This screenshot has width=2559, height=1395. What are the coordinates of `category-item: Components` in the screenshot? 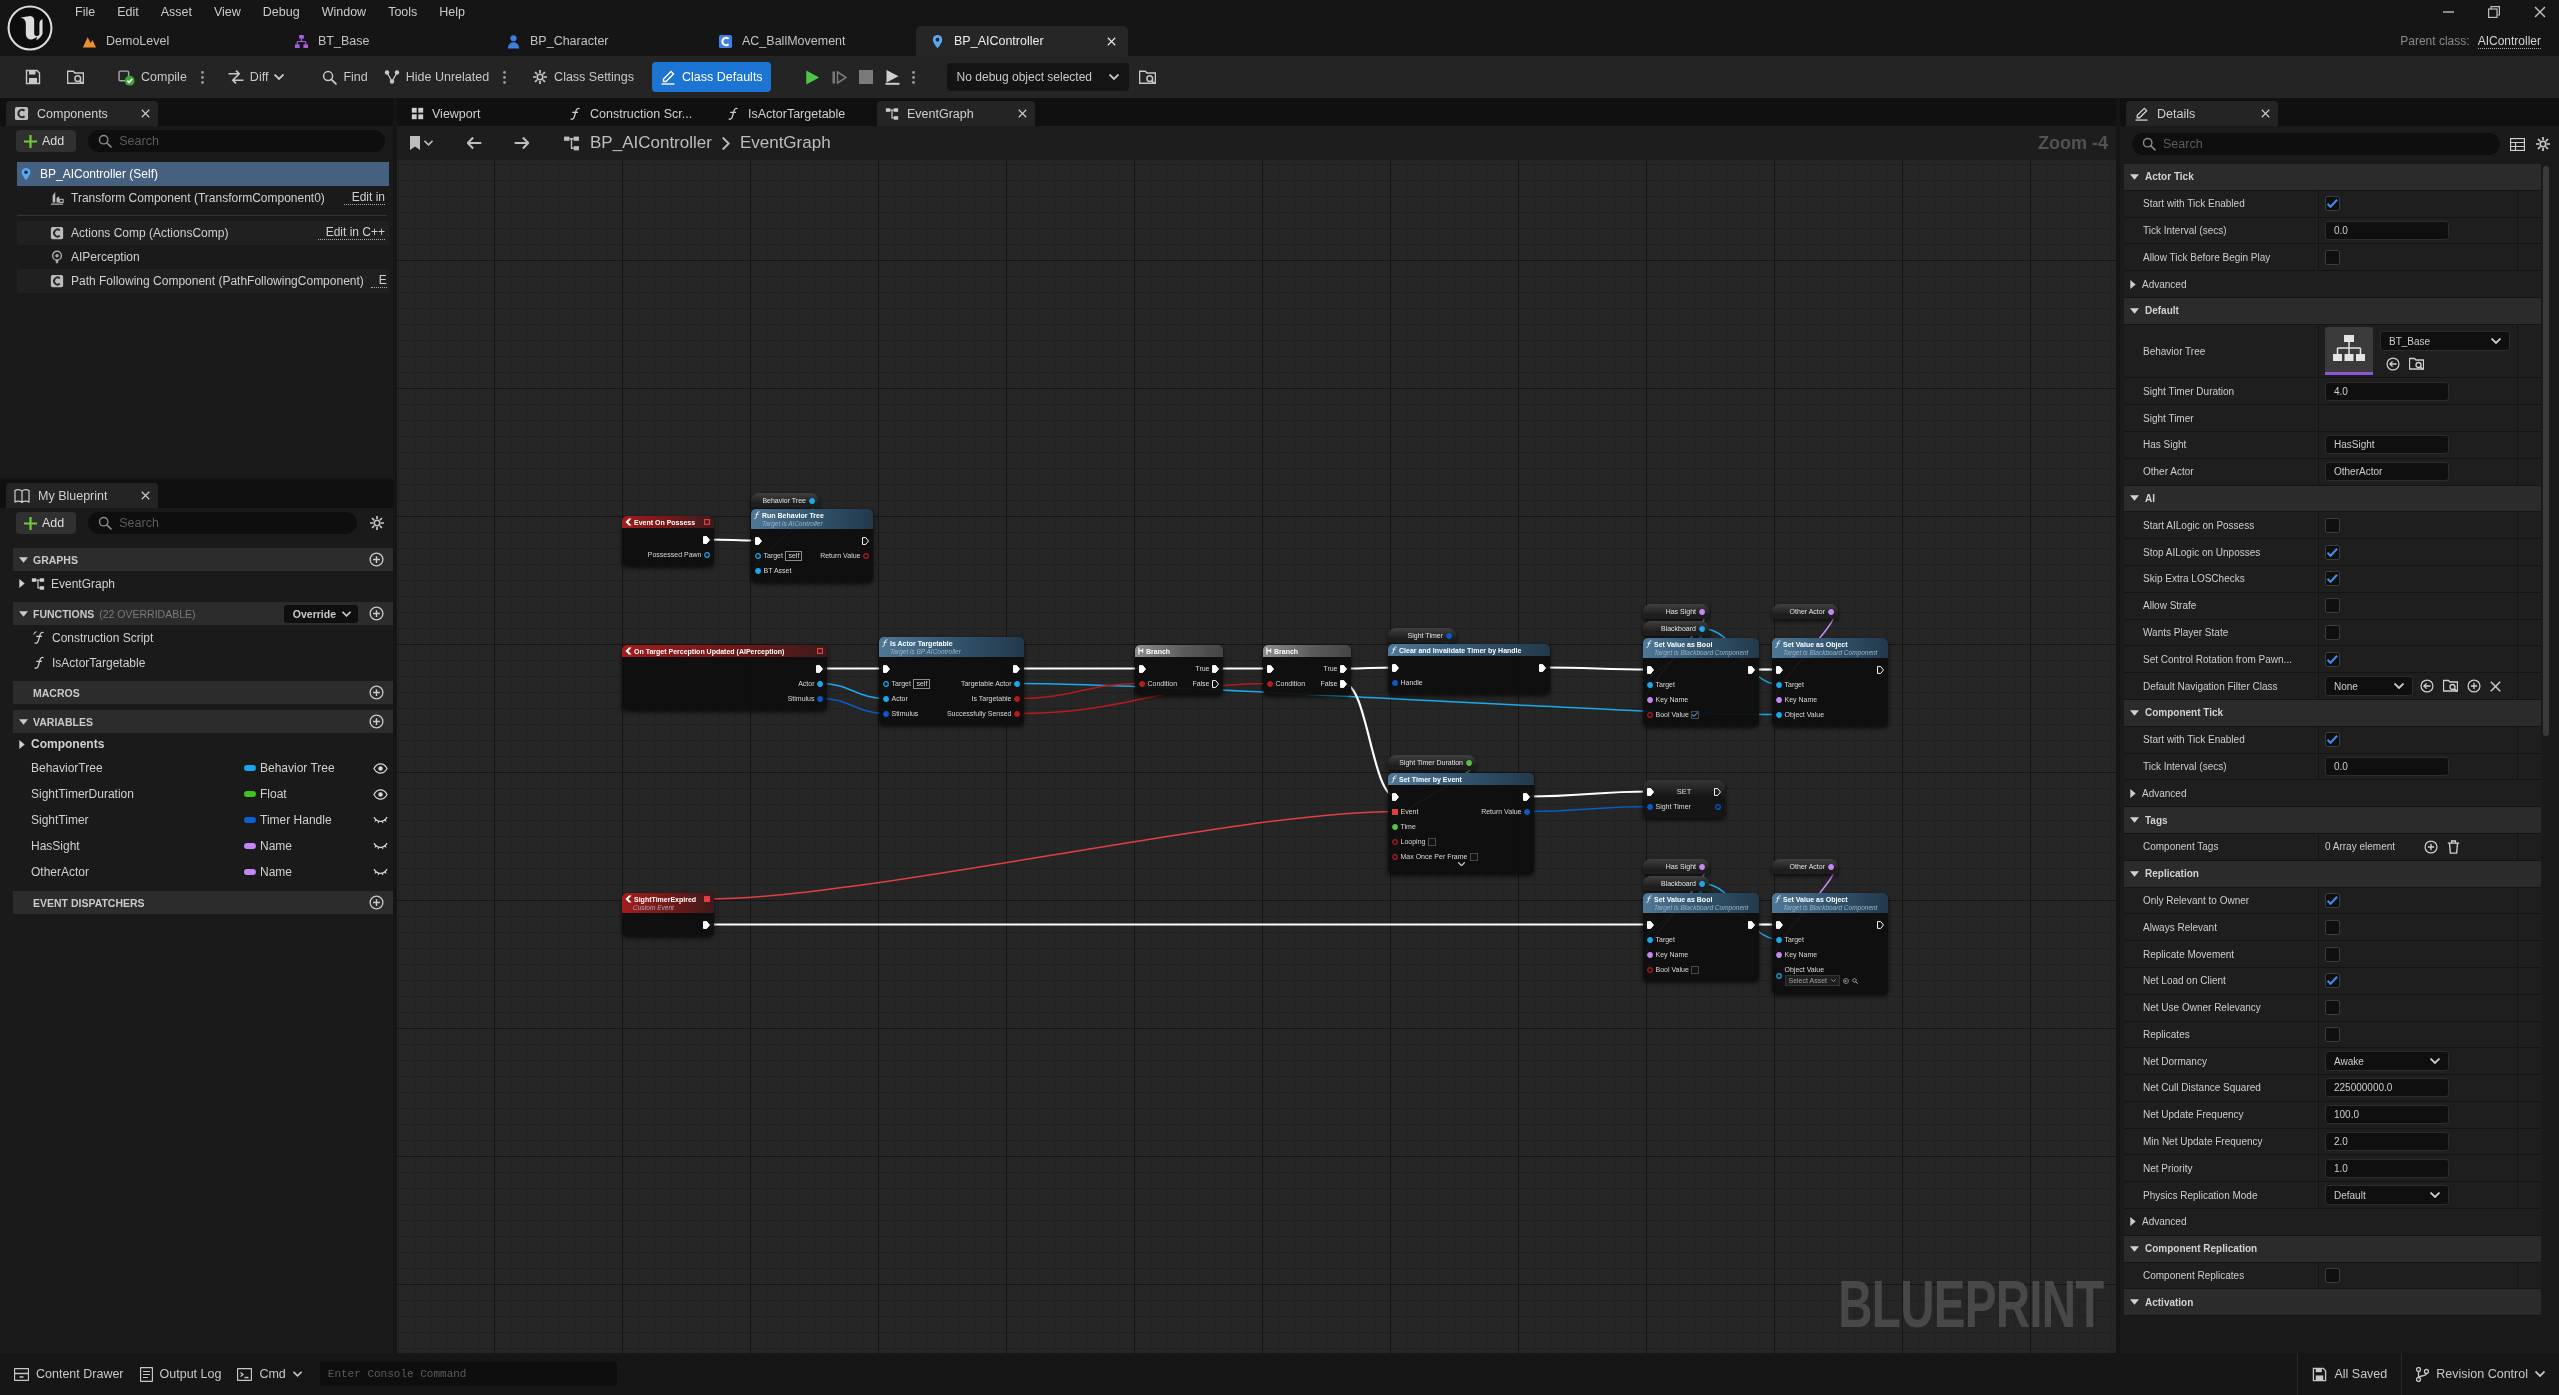 It's located at (203, 744).